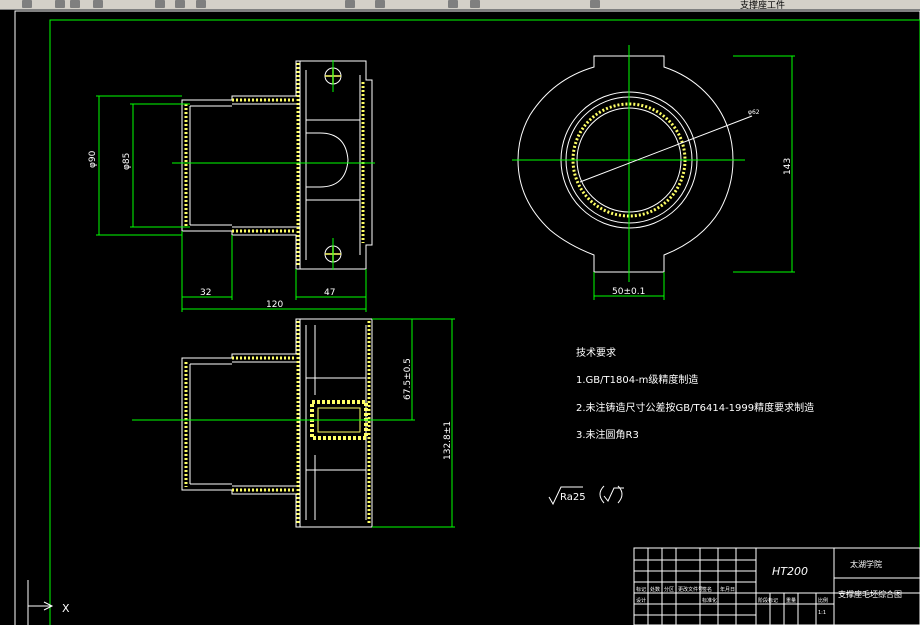 This screenshot has width=920, height=625. What do you see at coordinates (27, 4) in the screenshot?
I see `new-icon` at bounding box center [27, 4].